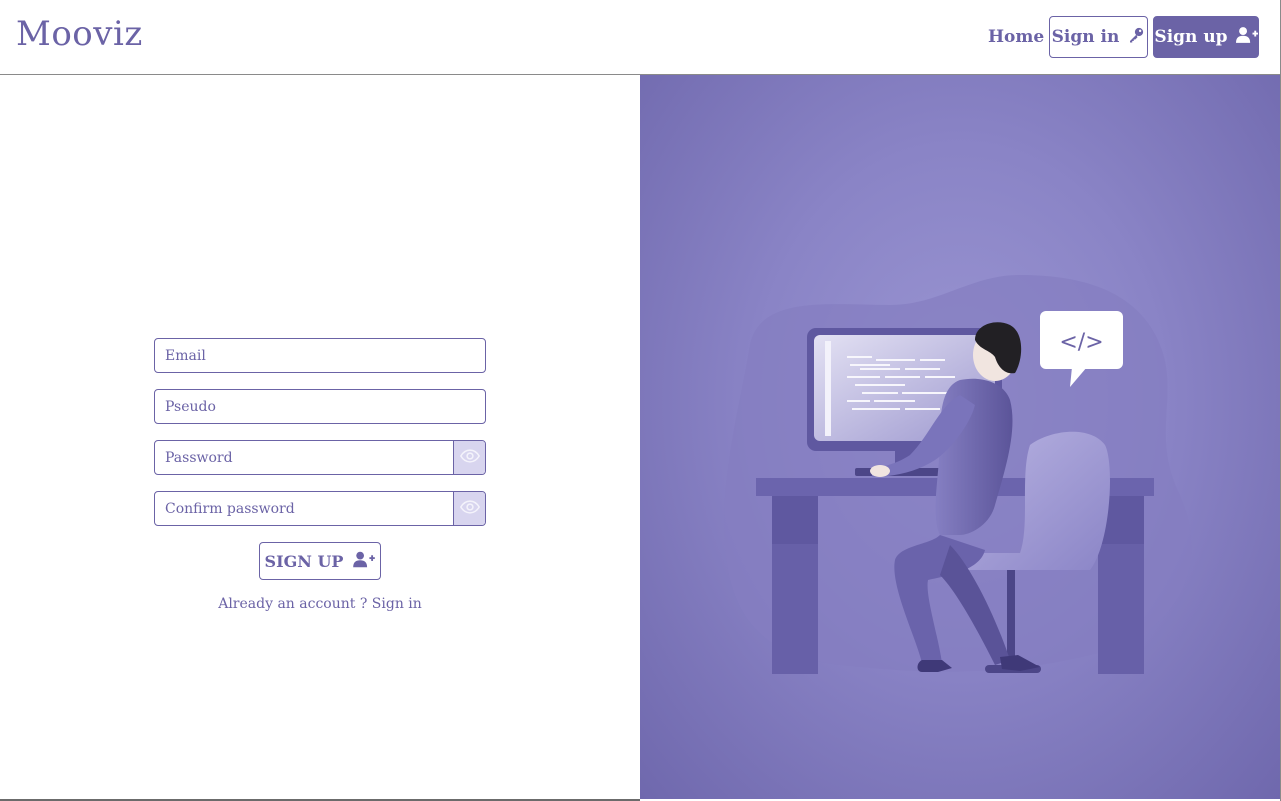  I want to click on nav-signup-button: Sign up, so click(1206, 37).